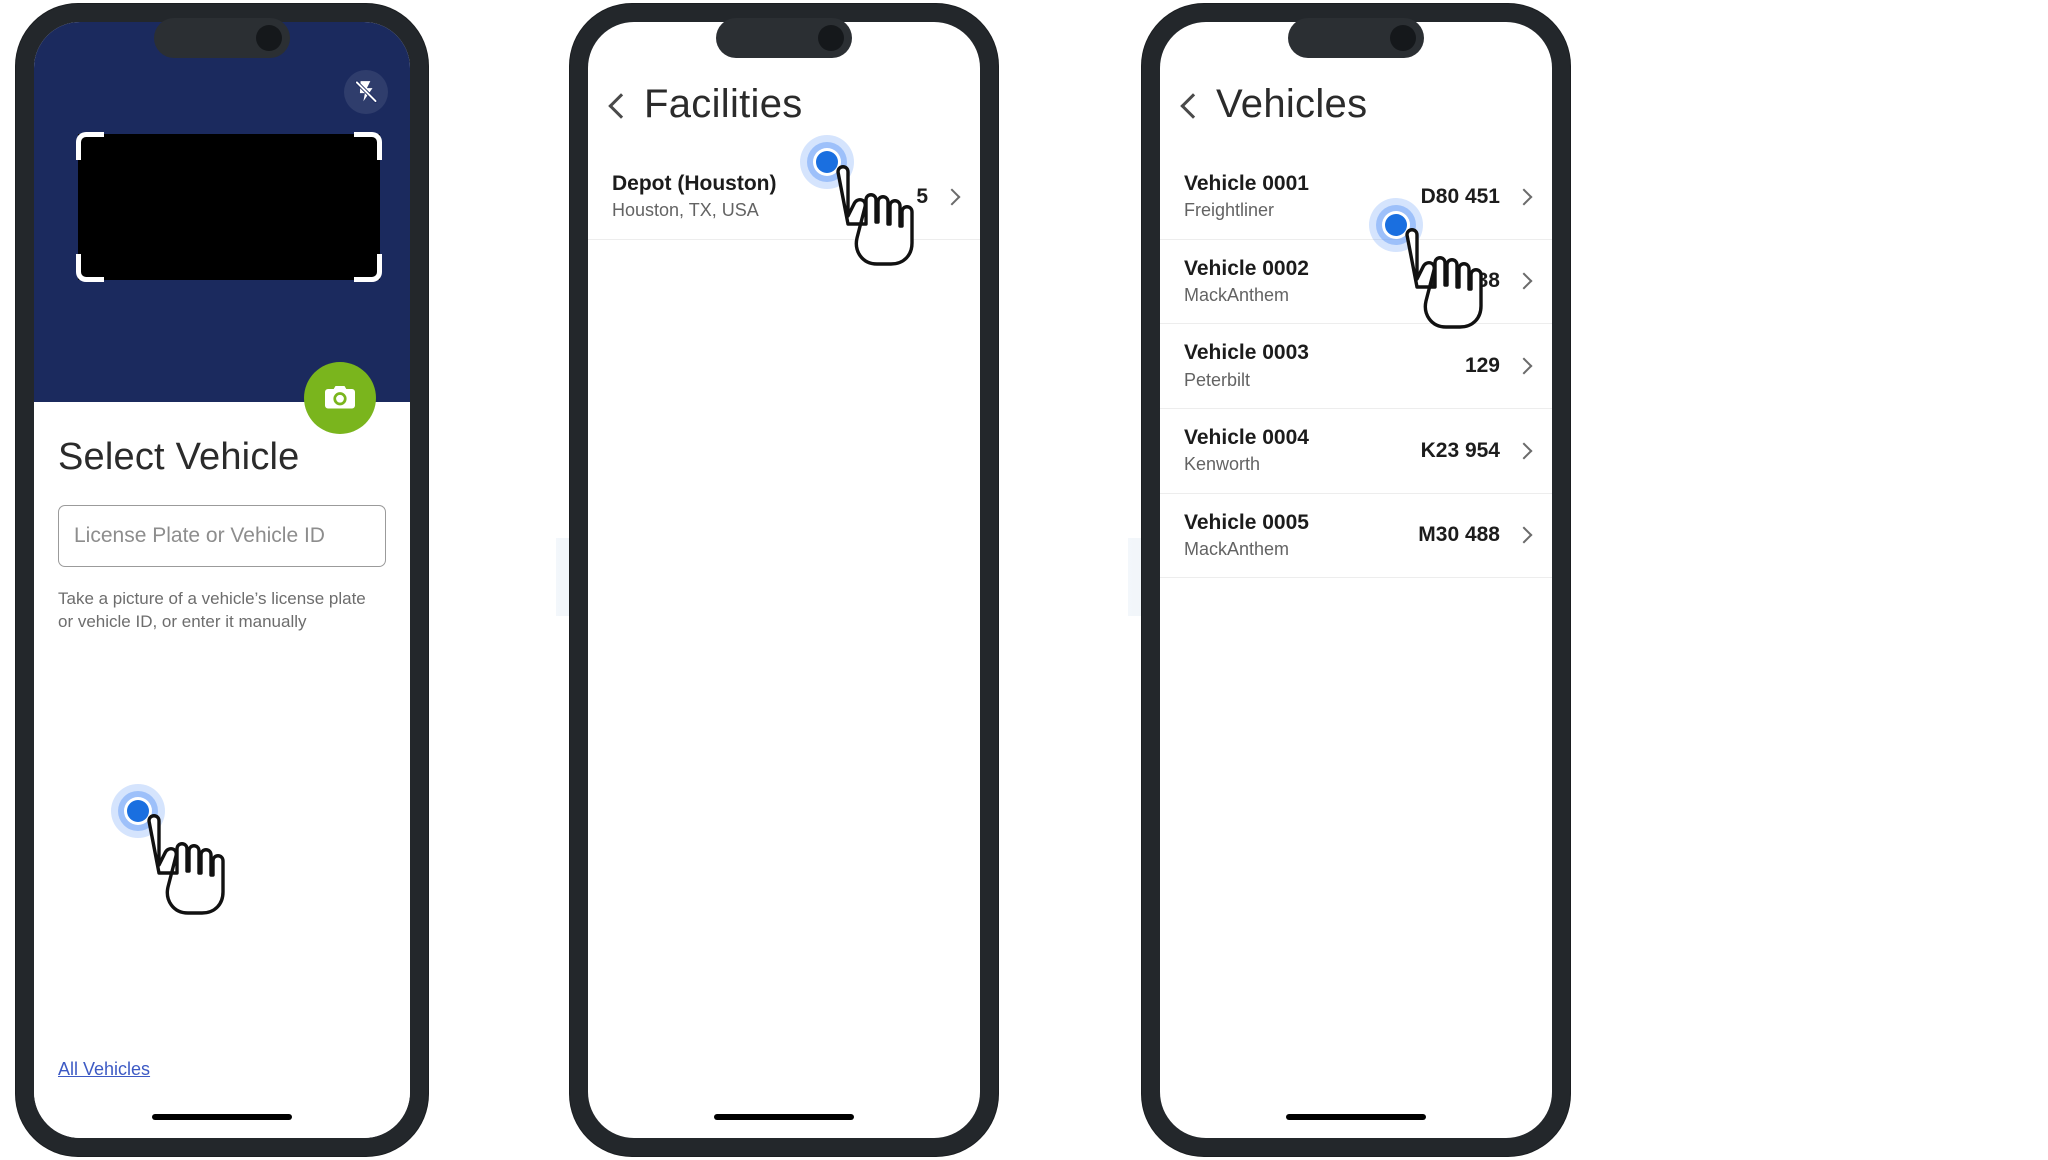 The width and height of the screenshot is (2048, 1160). I want to click on facilities-list: Depot (Houston) Houston, TX, USA 5, so click(784, 197).